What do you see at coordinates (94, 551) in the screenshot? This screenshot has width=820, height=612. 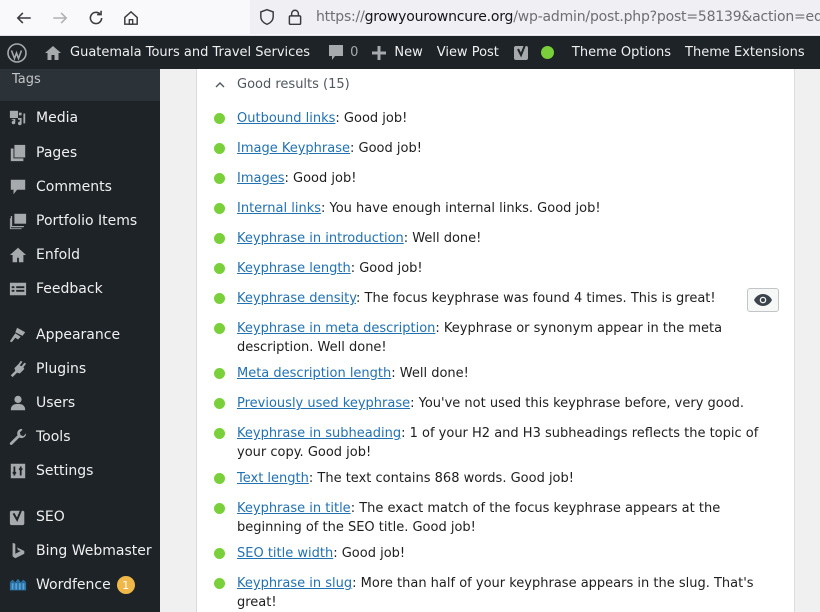 I see `sidebar-item-label: Bing Webmaster` at bounding box center [94, 551].